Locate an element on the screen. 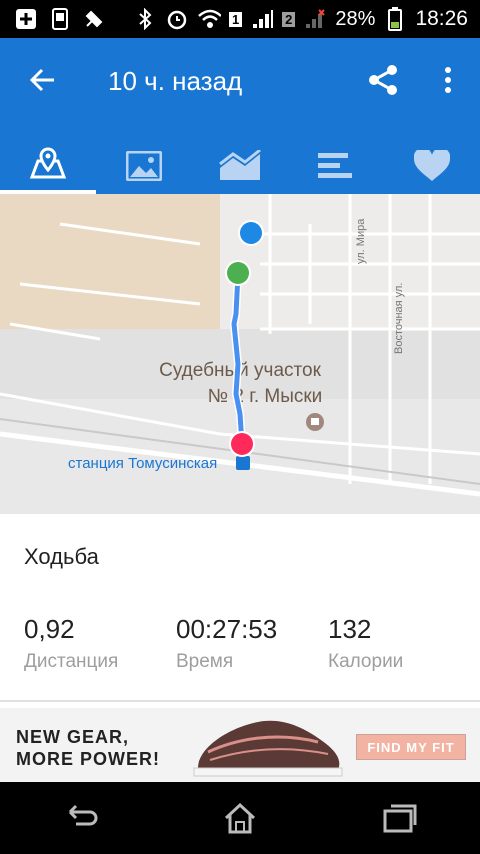 Image resolution: width=480 pixels, height=854 pixels. distance-value: 0,92 is located at coordinates (49, 629).